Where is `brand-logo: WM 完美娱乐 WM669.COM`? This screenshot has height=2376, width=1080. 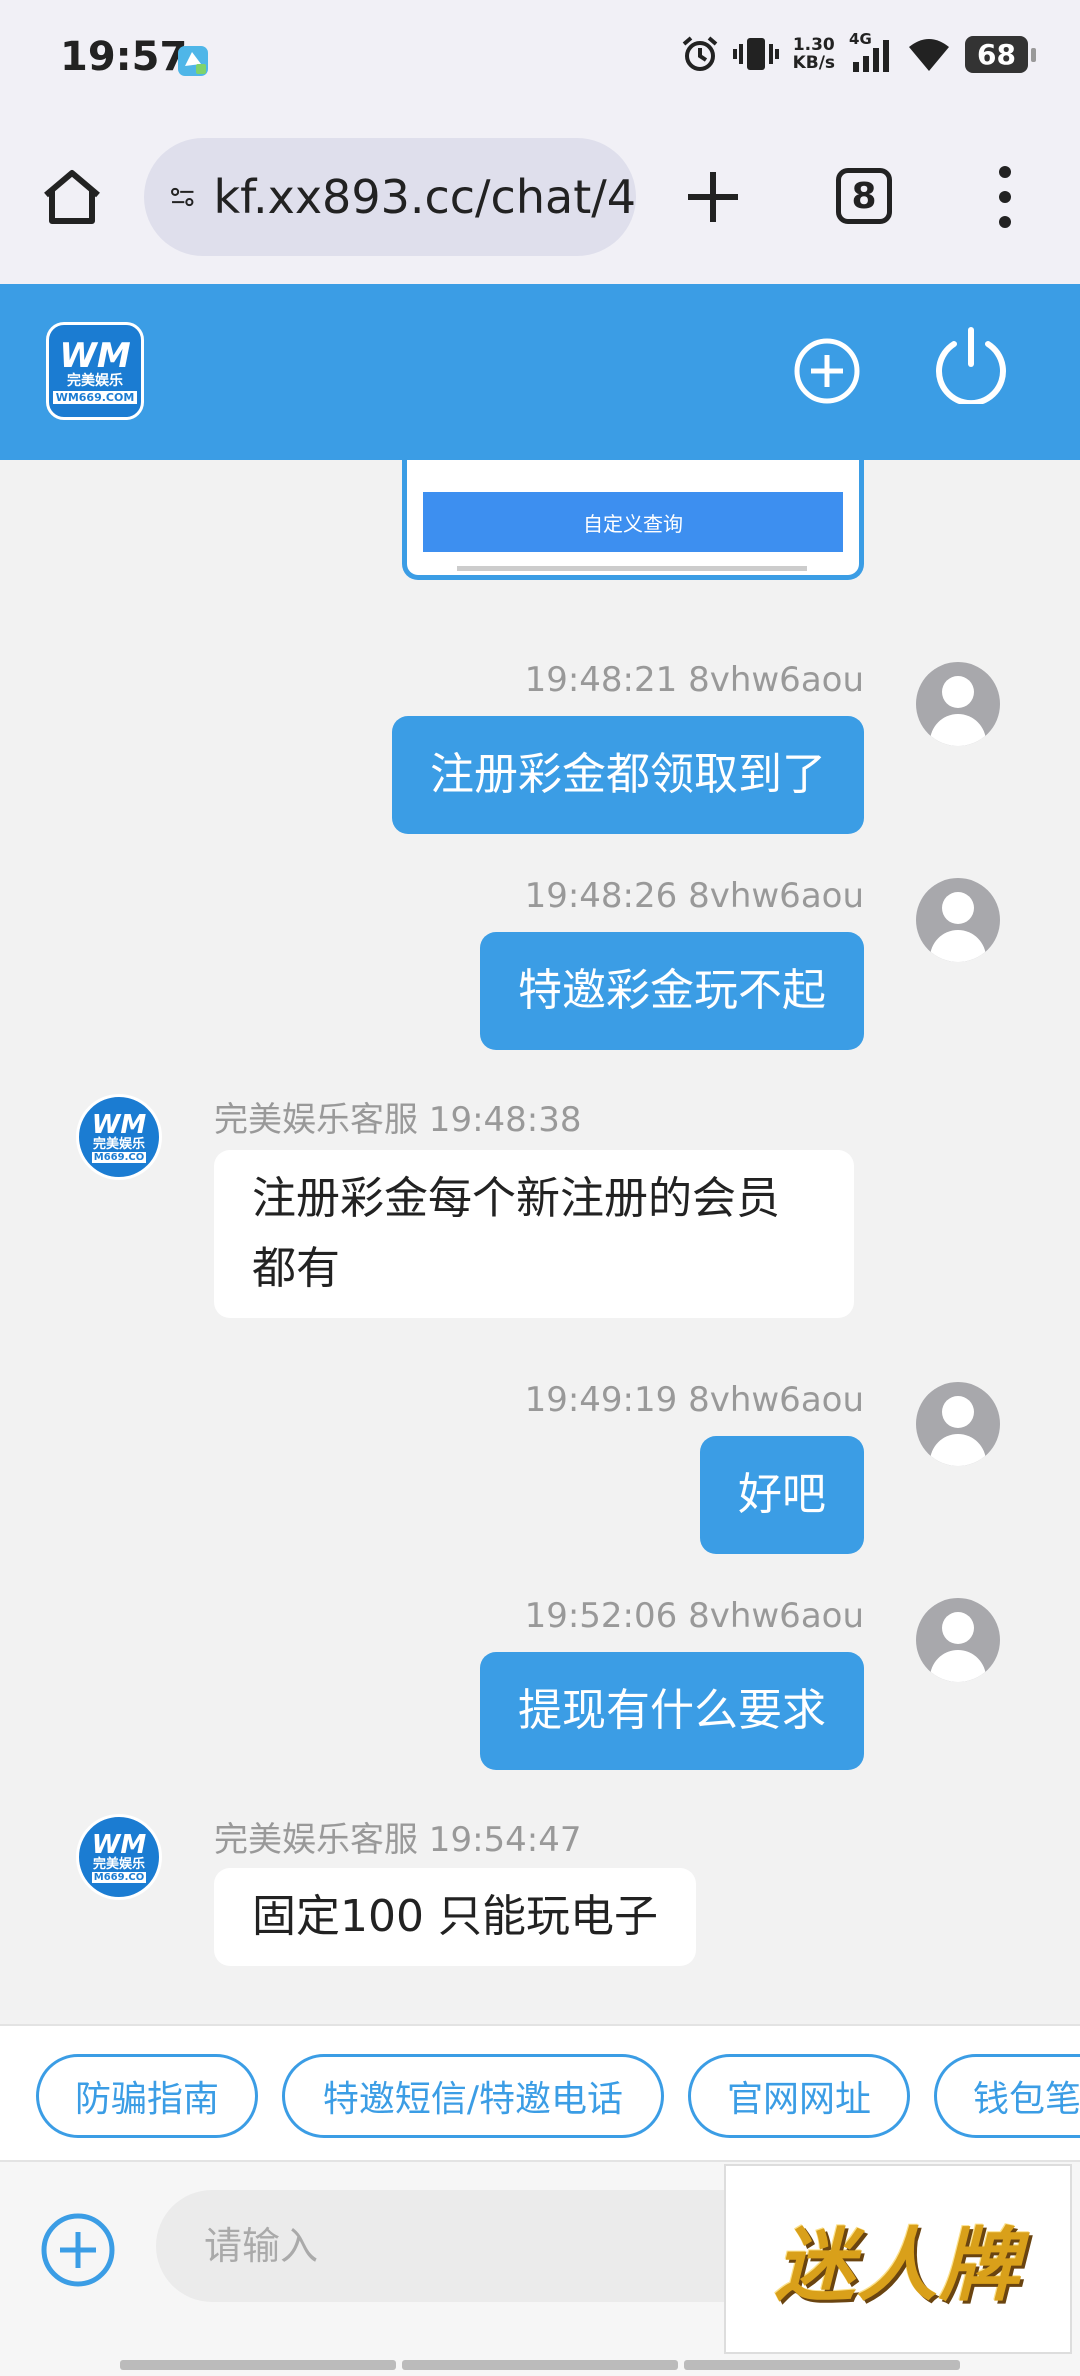 brand-logo: WM 完美娱乐 WM669.COM is located at coordinates (95, 371).